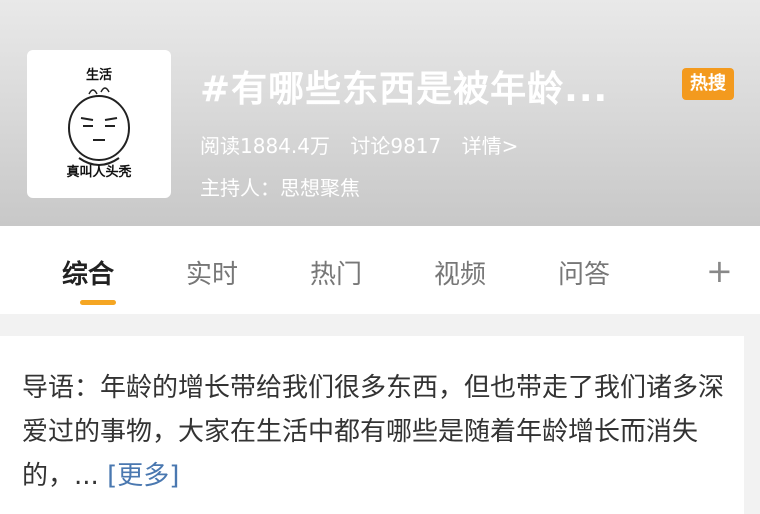  I want to click on more-link: [更多], so click(143, 476).